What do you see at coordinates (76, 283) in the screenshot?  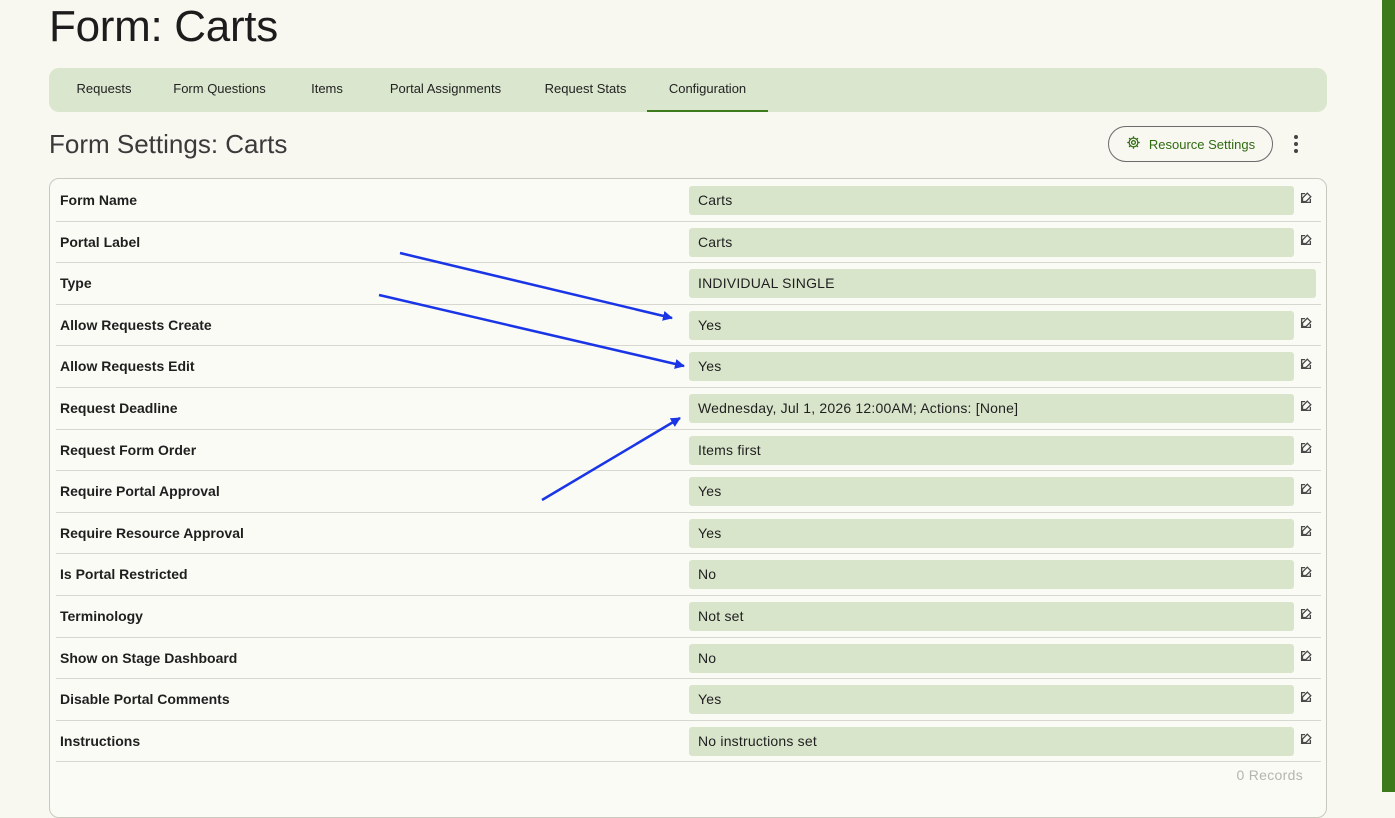 I see `setting-label: Type` at bounding box center [76, 283].